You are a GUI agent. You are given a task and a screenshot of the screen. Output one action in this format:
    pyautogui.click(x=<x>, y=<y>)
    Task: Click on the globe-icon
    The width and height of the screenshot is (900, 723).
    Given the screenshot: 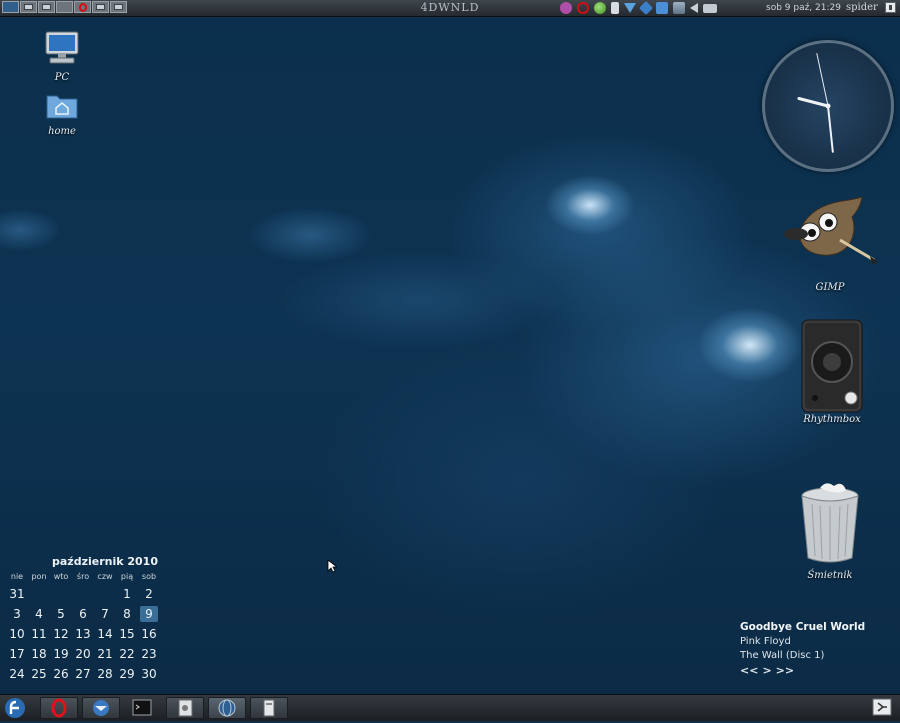 What is the action you would take?
    pyautogui.click(x=227, y=708)
    